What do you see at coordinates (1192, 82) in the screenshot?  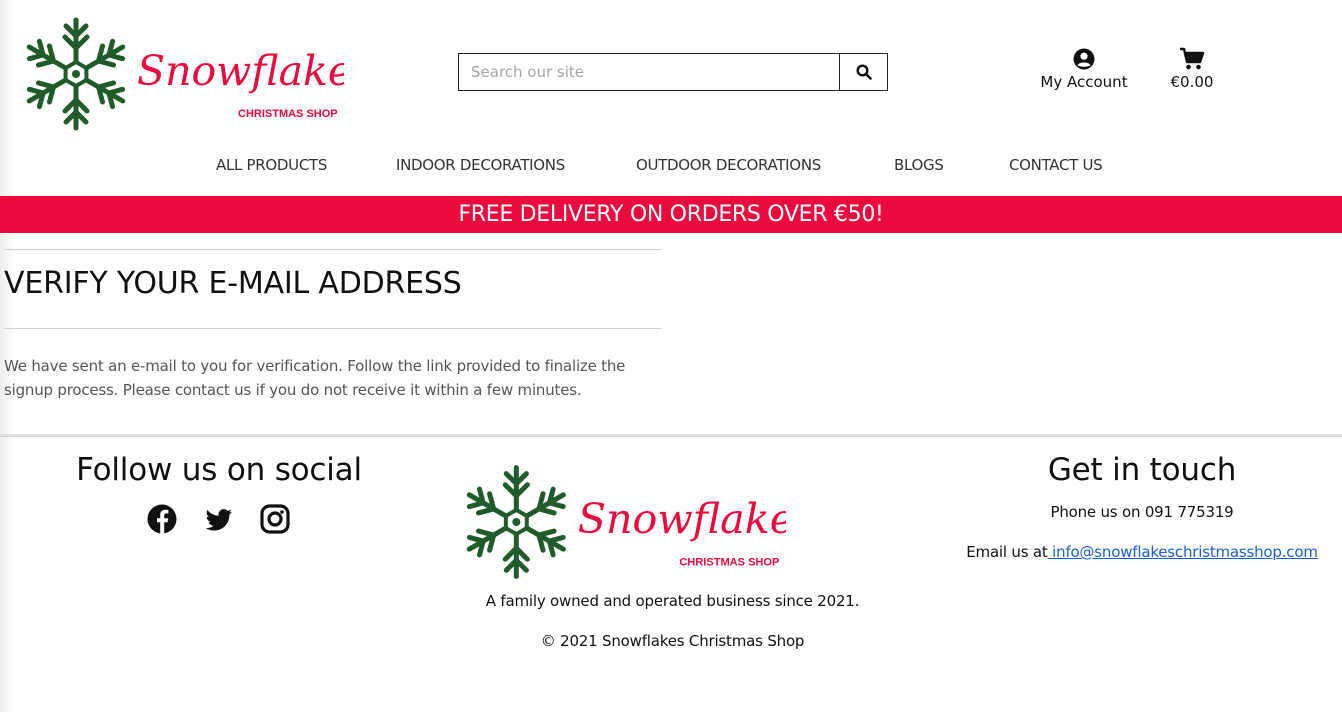 I see `cart-total: €0.00` at bounding box center [1192, 82].